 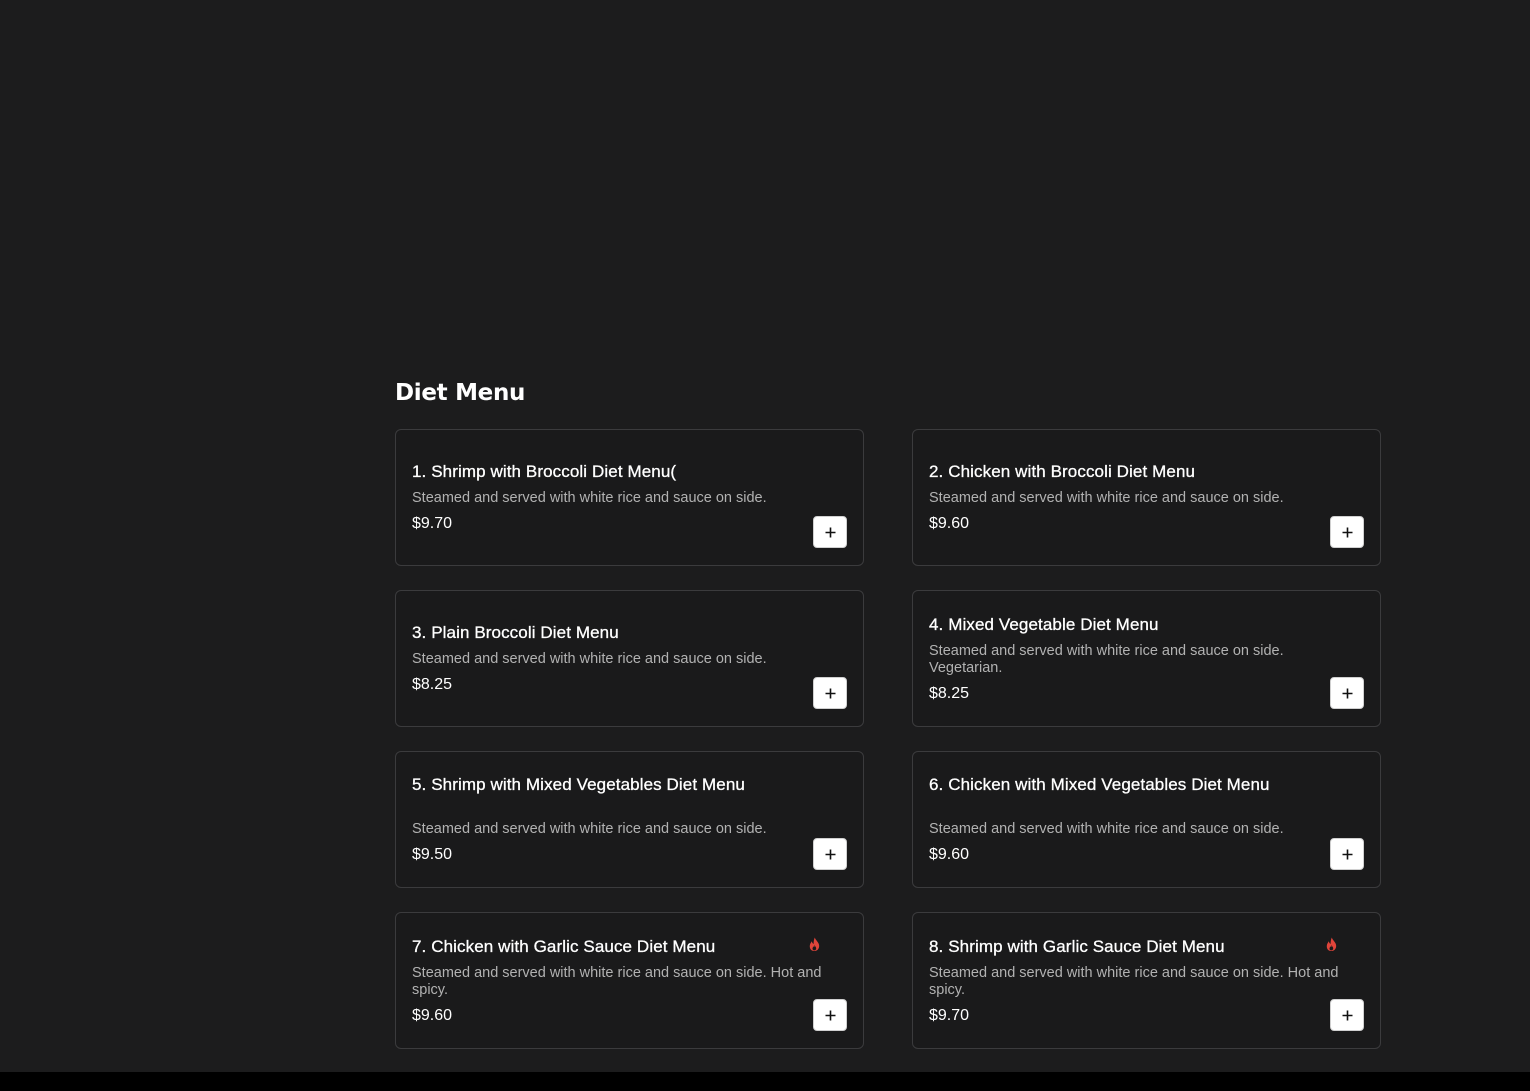 I want to click on menu-item-name: 8. Shrimp with Garlic Sauce Diet Menu, so click(x=1077, y=946).